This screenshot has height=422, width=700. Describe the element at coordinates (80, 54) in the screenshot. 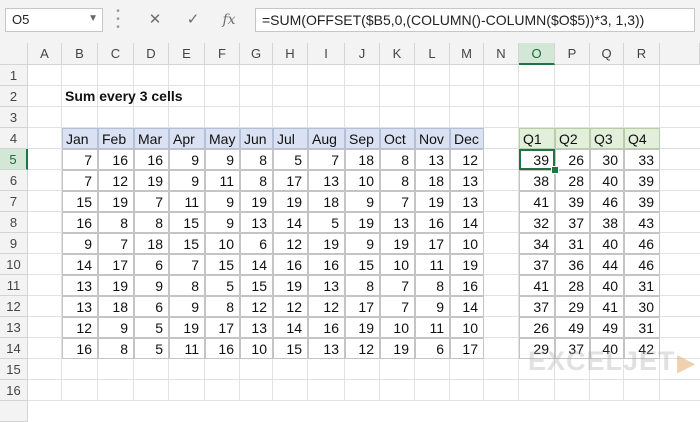

I see `column-header-b: B` at that location.